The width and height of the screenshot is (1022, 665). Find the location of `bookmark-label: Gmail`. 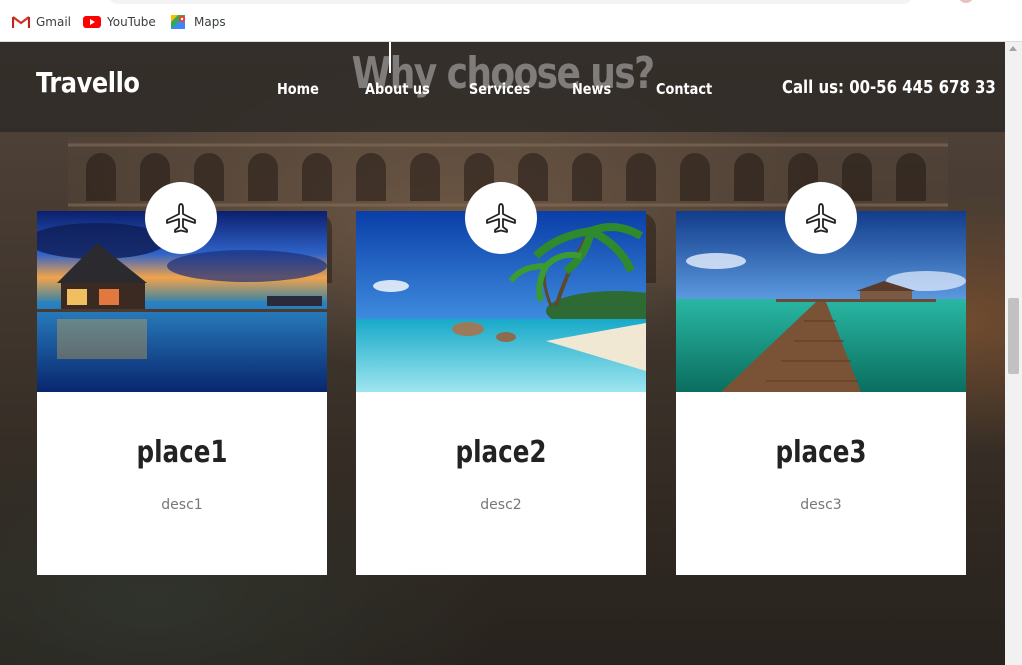

bookmark-label: Gmail is located at coordinates (54, 22).